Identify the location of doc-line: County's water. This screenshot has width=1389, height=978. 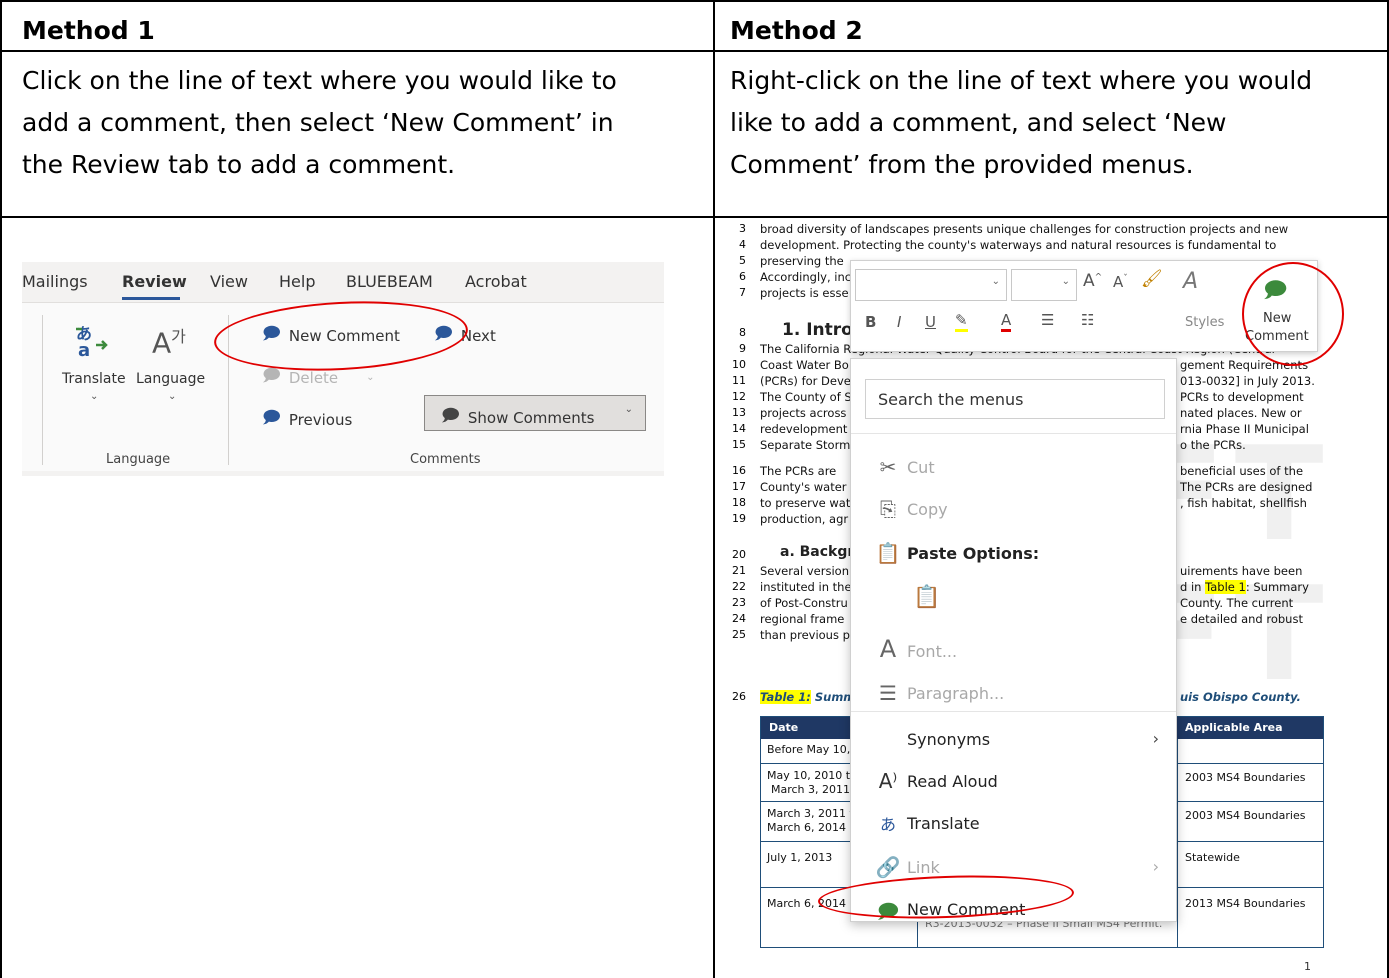
(803, 487).